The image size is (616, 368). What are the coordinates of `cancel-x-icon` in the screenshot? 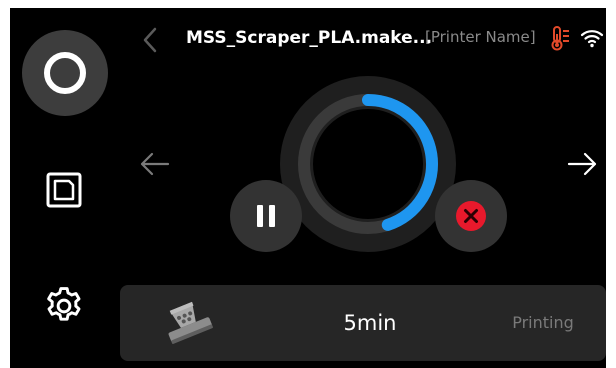 It's located at (471, 216).